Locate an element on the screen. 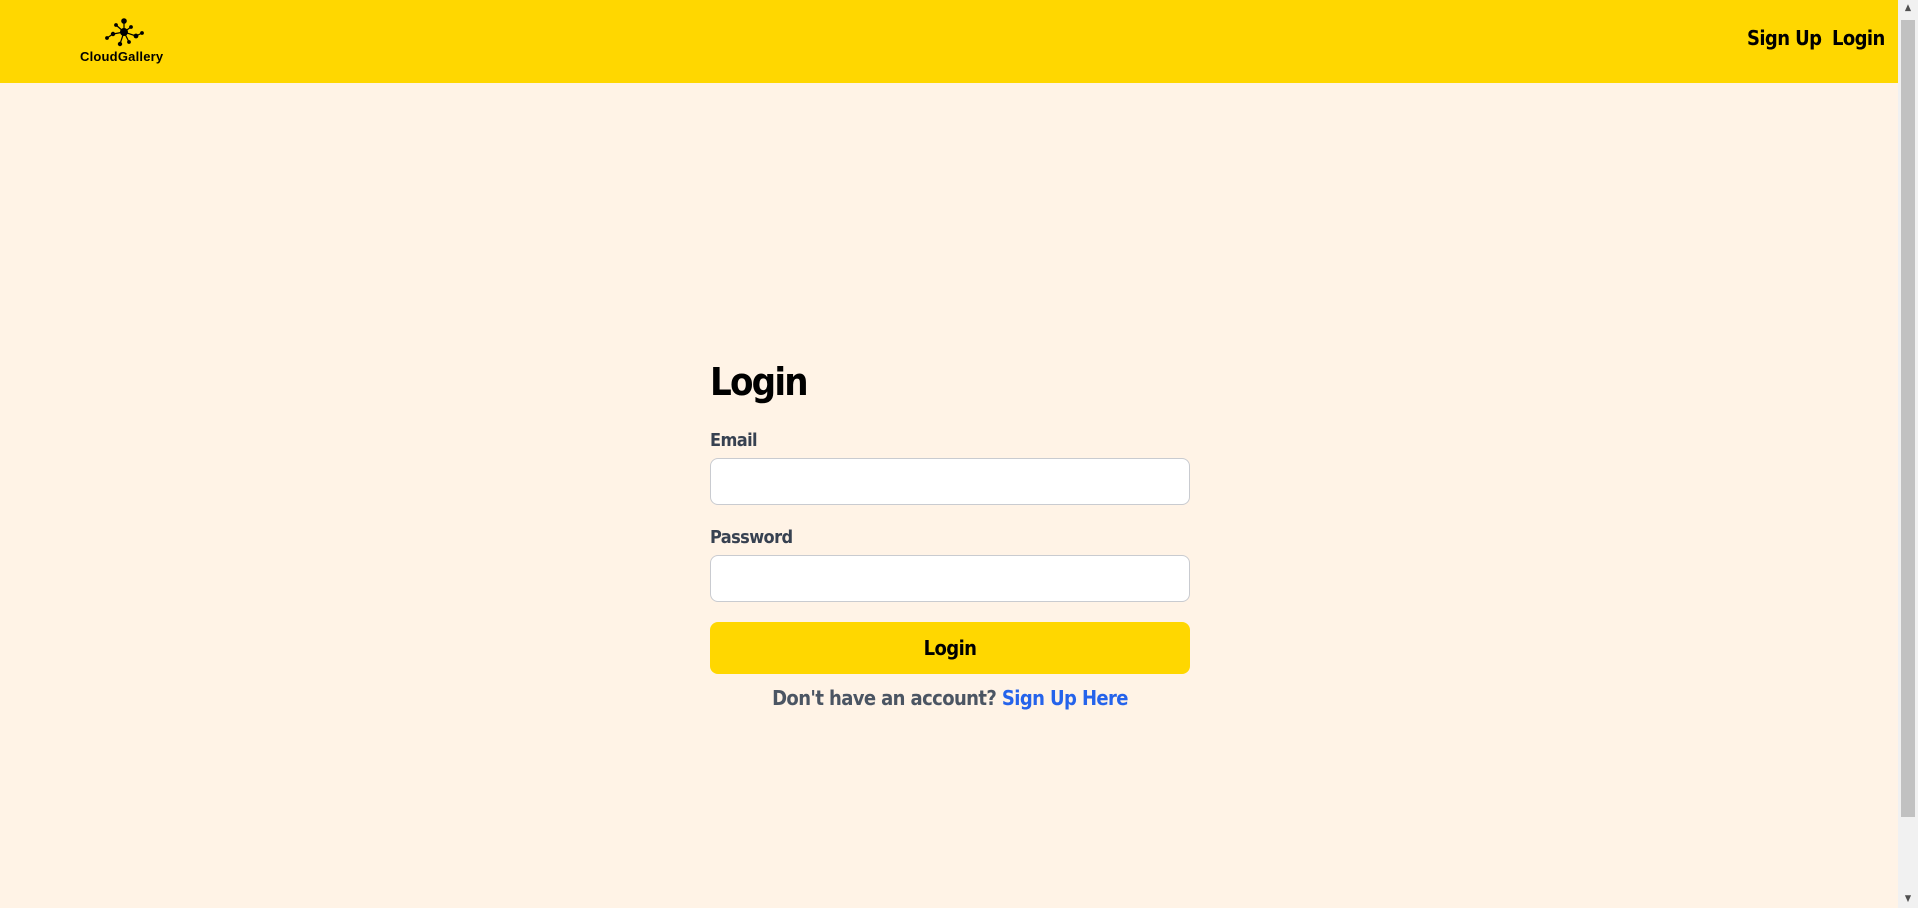 The height and width of the screenshot is (908, 1918). network-nodes-icon is located at coordinates (124, 32).